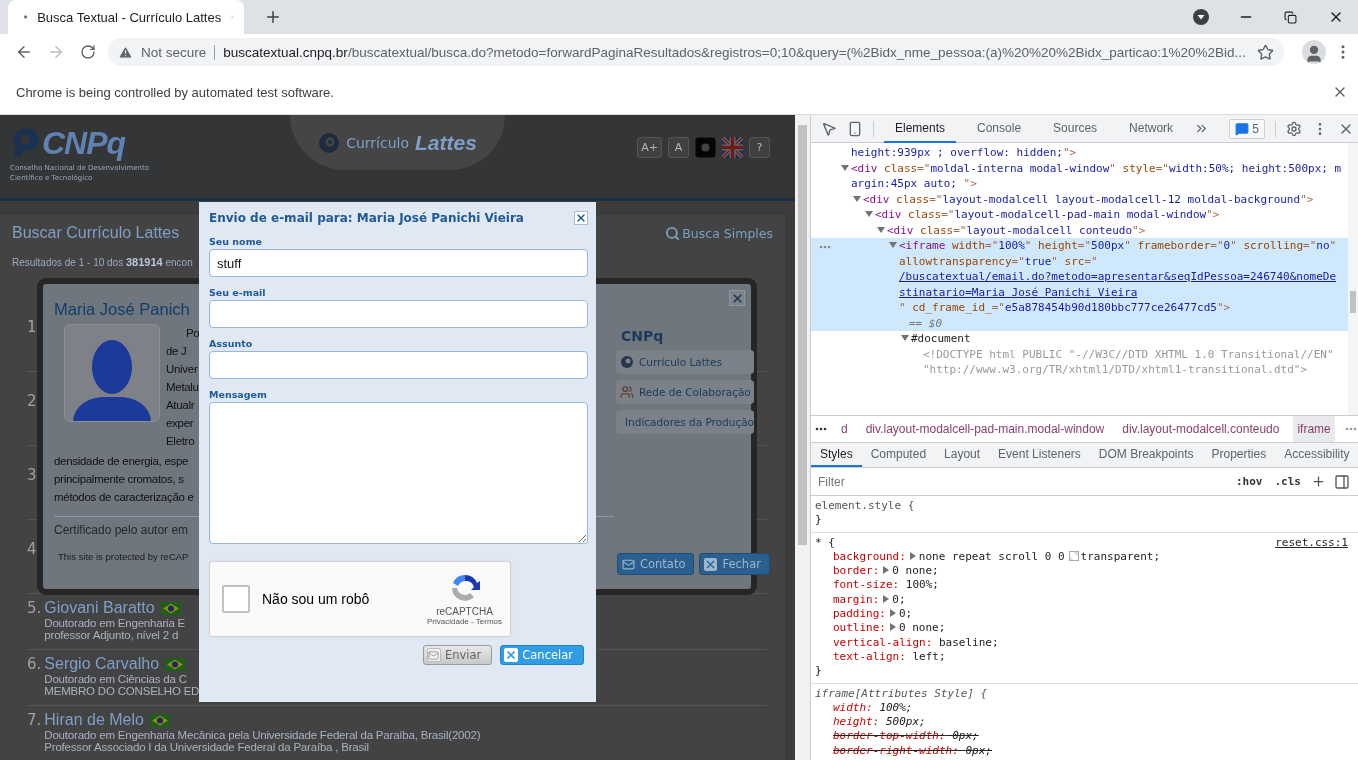 The width and height of the screenshot is (1358, 760). What do you see at coordinates (985, 429) in the screenshot?
I see `breadcrumb-item: div.layout-modalcell-pad-main.modal-window` at bounding box center [985, 429].